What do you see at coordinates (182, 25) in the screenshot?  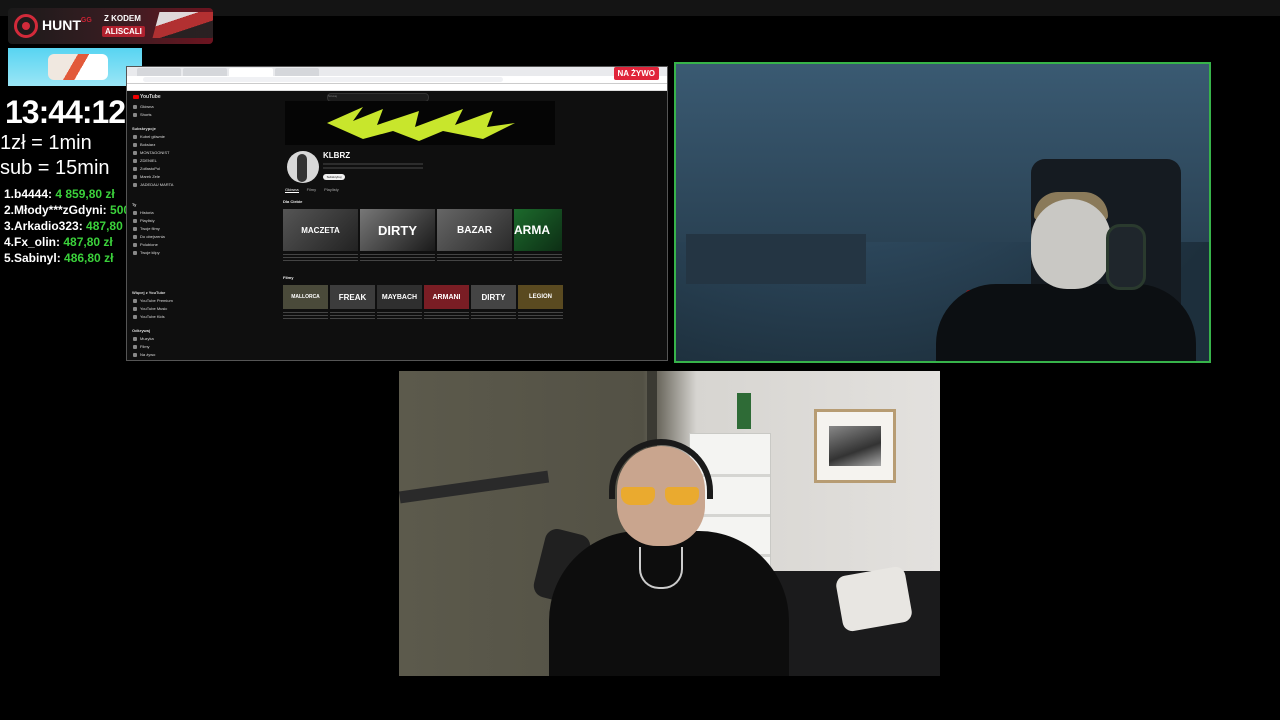 I see `weapon-image` at bounding box center [182, 25].